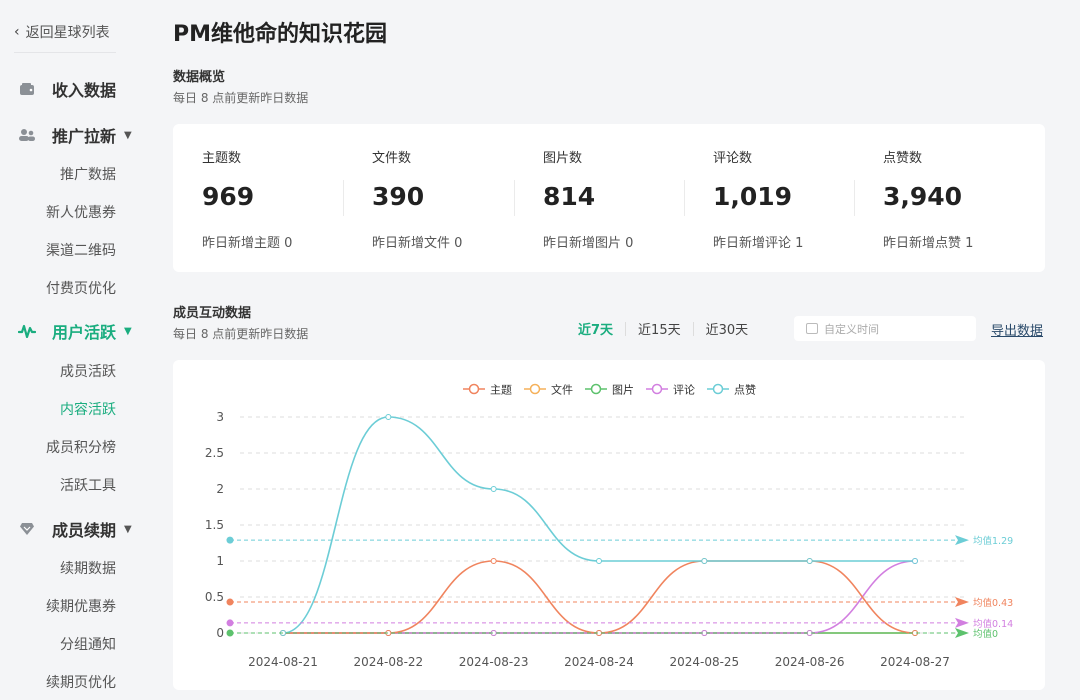  Describe the element at coordinates (221, 156) in the screenshot. I see `stat-label: 主题数` at that location.